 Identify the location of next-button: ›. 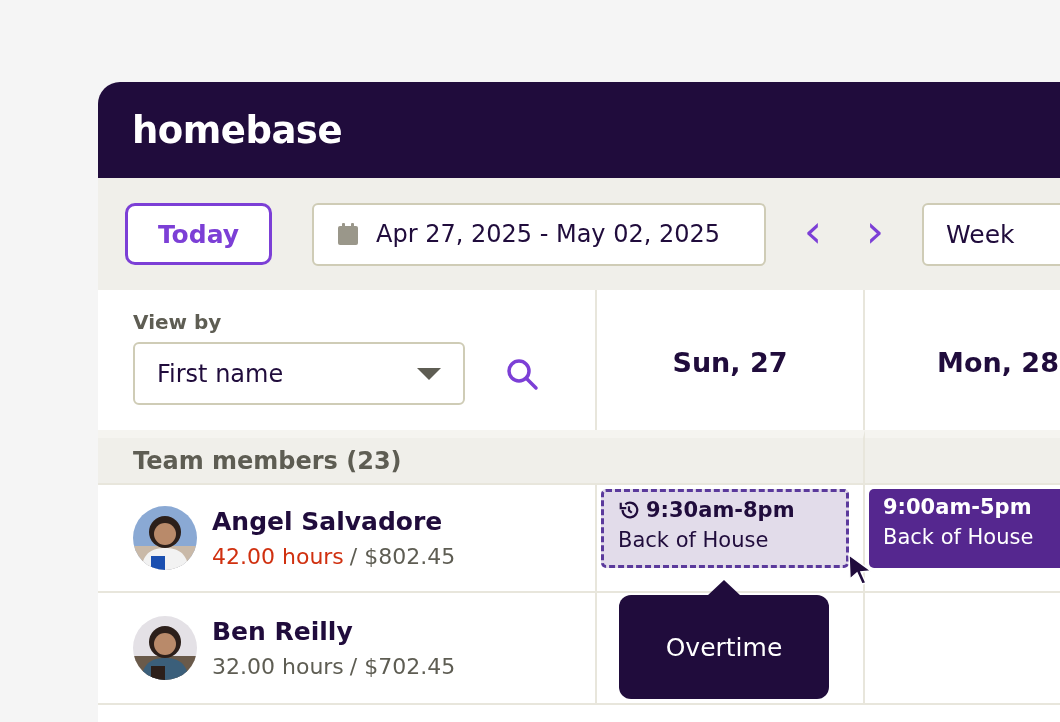
(875, 234).